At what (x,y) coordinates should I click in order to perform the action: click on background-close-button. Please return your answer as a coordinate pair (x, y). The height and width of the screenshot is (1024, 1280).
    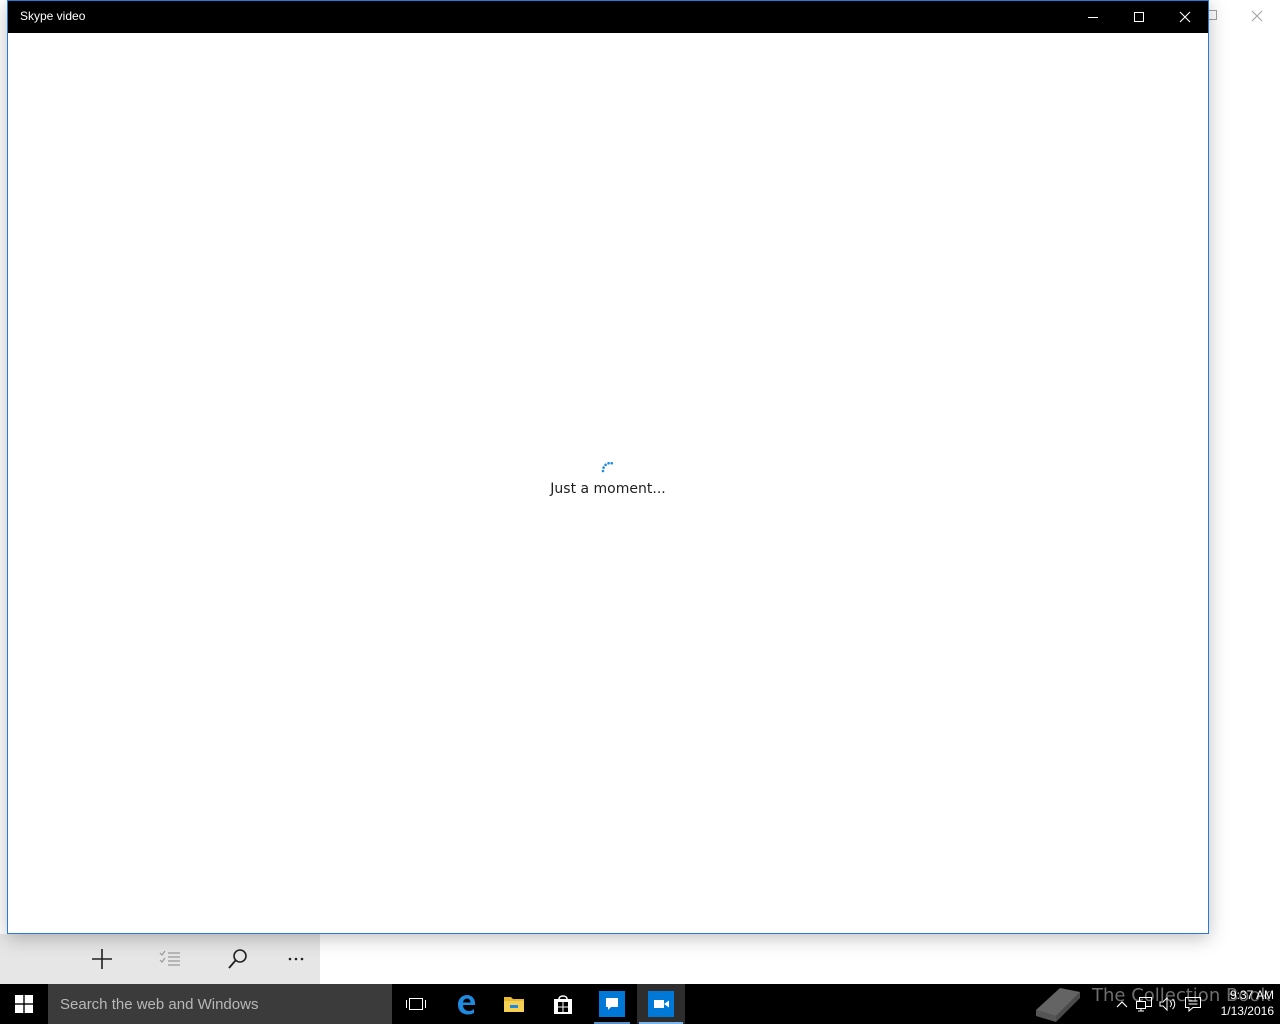
    Looking at the image, I should click on (1257, 16).